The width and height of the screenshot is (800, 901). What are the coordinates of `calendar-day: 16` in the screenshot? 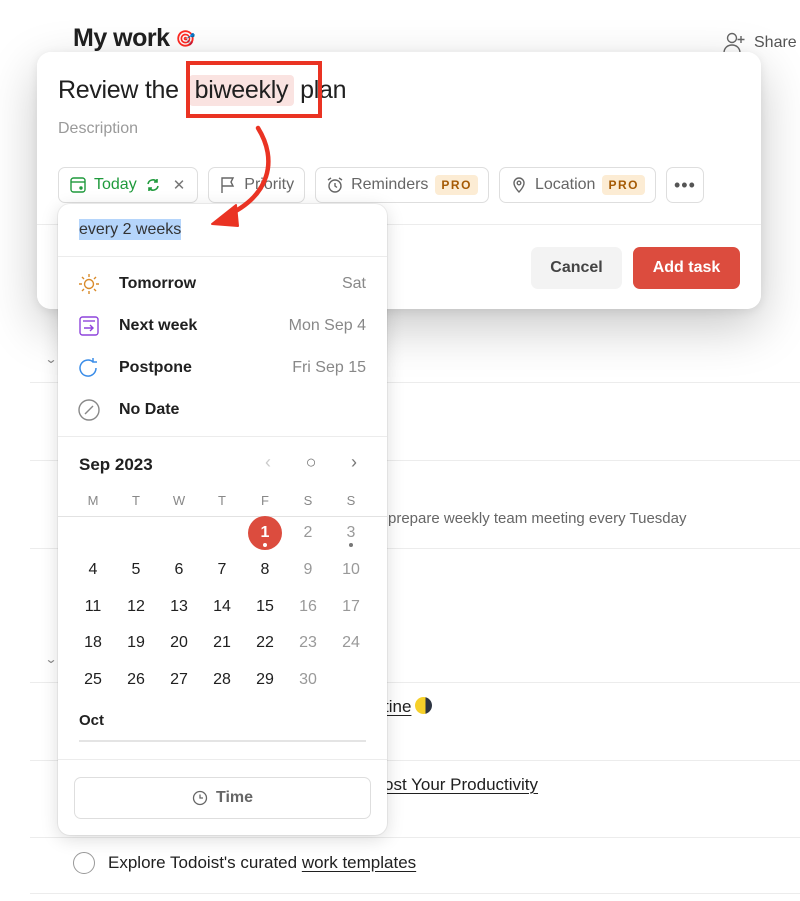 It's located at (308, 607).